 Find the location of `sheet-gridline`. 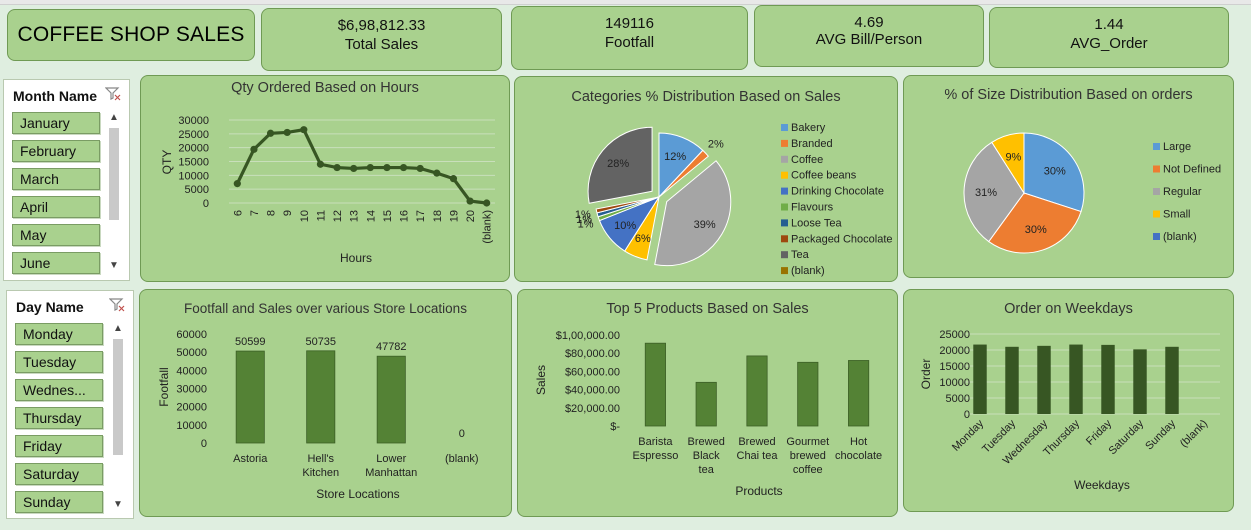

sheet-gridline is located at coordinates (625, 2).